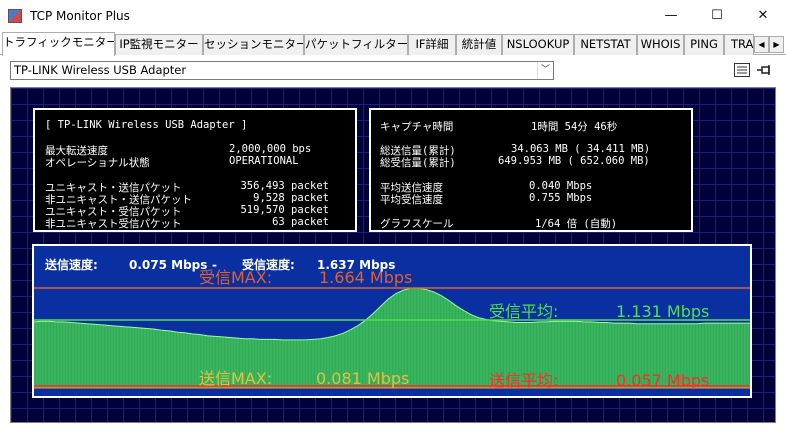 The height and width of the screenshot is (432, 786). What do you see at coordinates (574, 127) in the screenshot?
I see `capture-time-value: 1時間 54分 46秒` at bounding box center [574, 127].